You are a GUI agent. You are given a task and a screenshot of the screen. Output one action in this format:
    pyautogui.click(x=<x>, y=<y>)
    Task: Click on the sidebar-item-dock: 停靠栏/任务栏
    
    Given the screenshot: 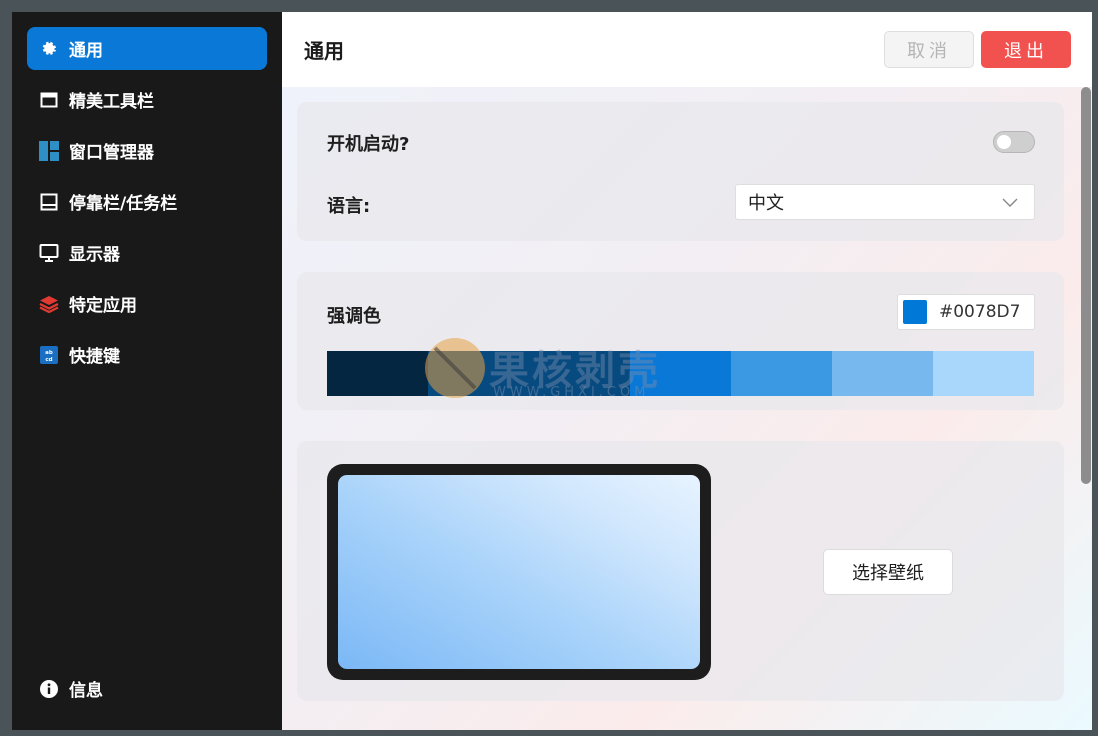 What is the action you would take?
    pyautogui.click(x=147, y=201)
    